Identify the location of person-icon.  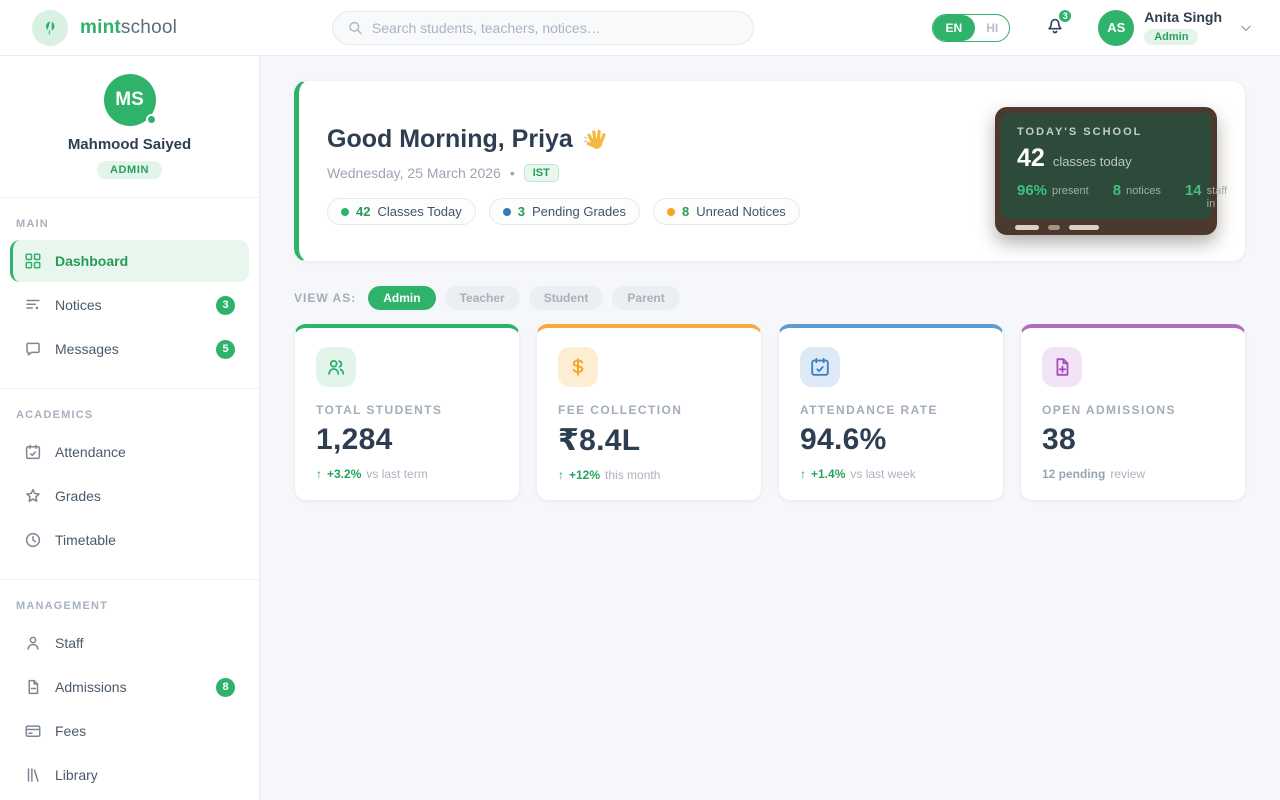
(33, 643).